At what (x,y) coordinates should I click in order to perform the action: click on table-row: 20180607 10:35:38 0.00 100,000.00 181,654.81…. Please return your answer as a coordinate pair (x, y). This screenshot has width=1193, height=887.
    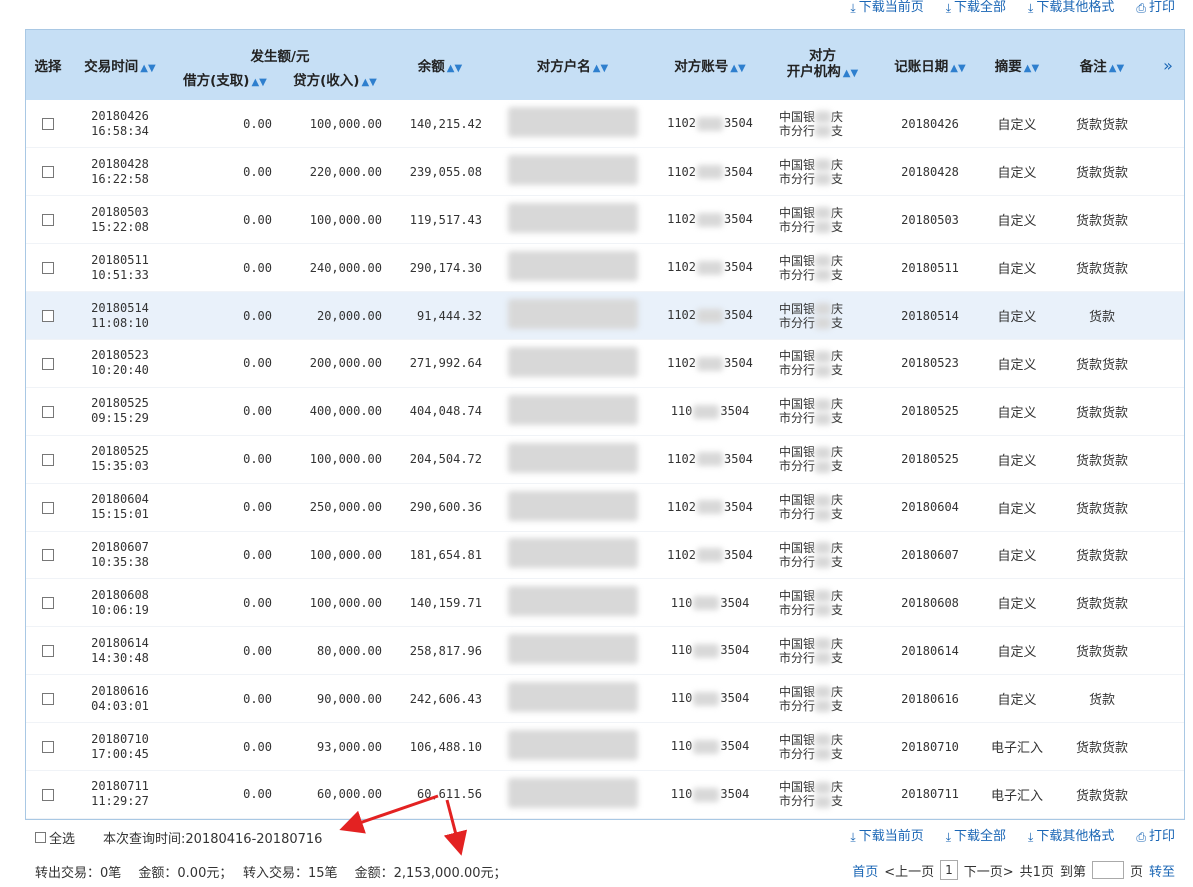
    Looking at the image, I should click on (605, 555).